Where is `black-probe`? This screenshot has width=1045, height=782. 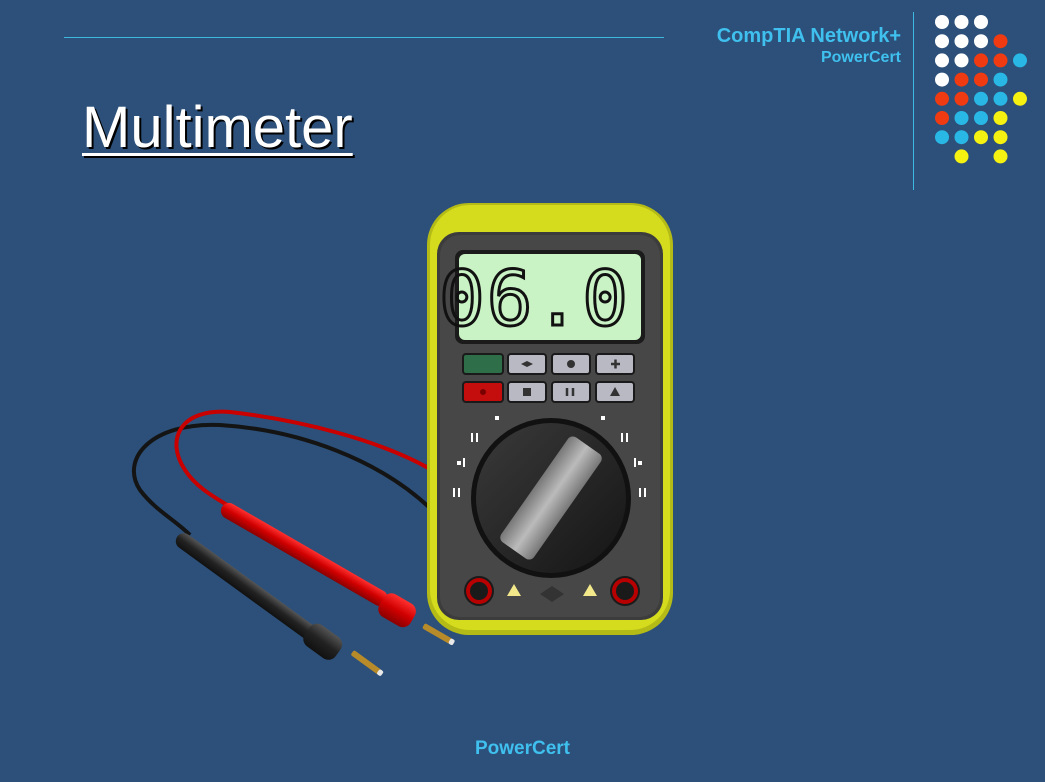
black-probe is located at coordinates (279, 604).